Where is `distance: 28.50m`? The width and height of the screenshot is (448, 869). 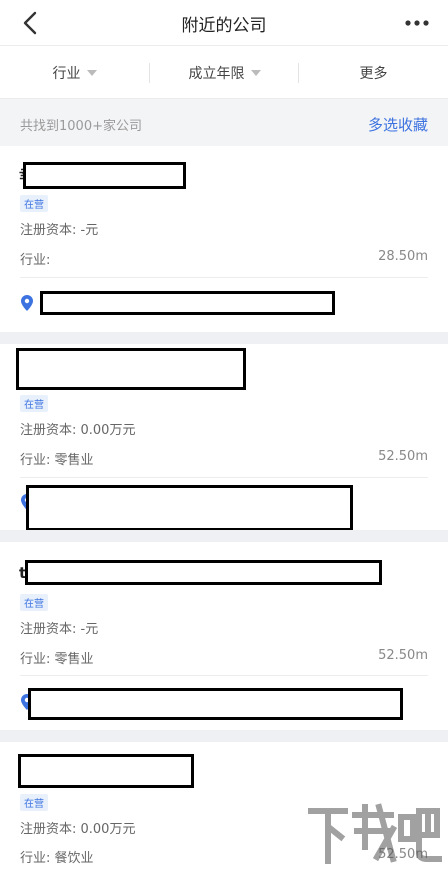
distance: 28.50m is located at coordinates (403, 256).